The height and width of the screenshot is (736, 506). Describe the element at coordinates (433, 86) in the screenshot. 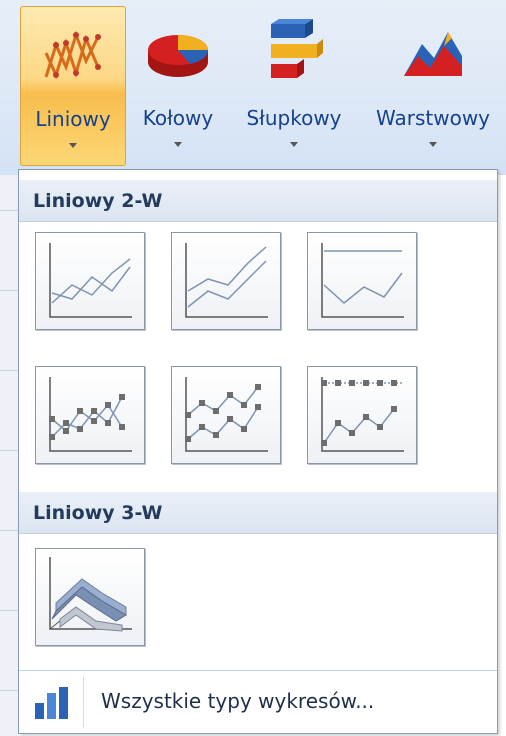

I see `area-chart-button: Warstwowy` at that location.